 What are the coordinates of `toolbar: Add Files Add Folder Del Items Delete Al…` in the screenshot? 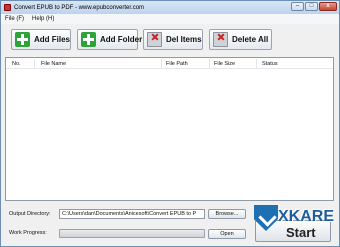 It's located at (170, 39).